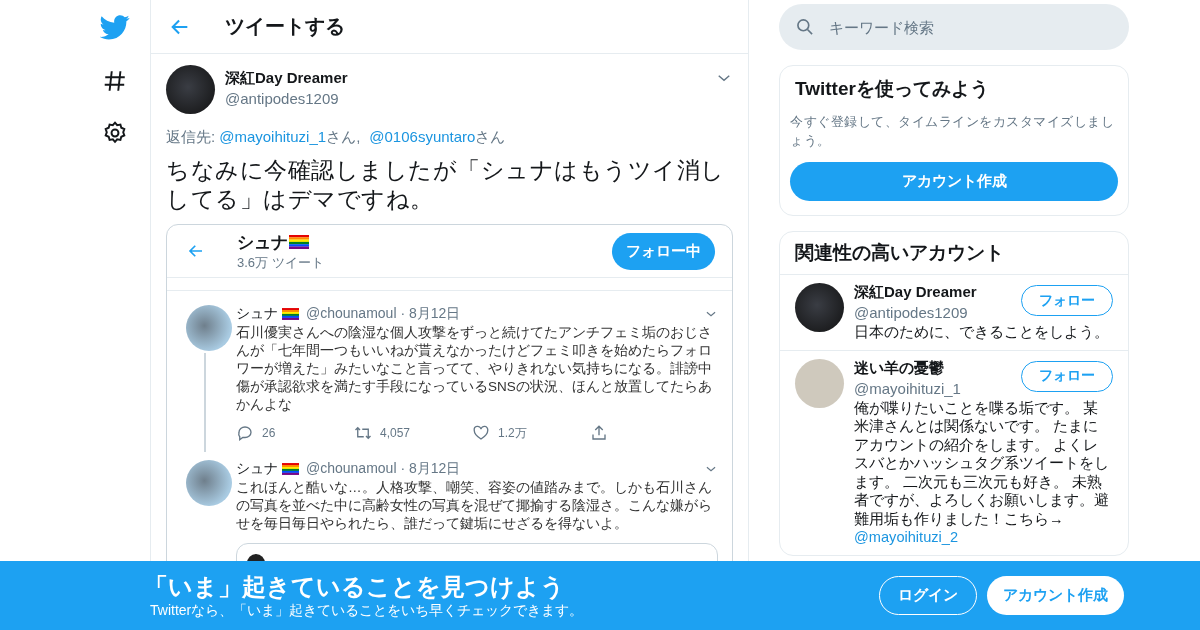 This screenshot has width=1200, height=630. What do you see at coordinates (983, 472) in the screenshot?
I see `account-bio: 俺が喋りたいことを喋る垢です。 某米津さんとは関係ないです。 たまにアカウントの紹介をします。 よくレスバとかハッシュタグ系ツイートをします。 二次元も三次元も好き。 未熟者ですが、よろしくお願いします。避難用垢も作りました！こちら→ @mayoihituzi_2` at bounding box center [983, 472].